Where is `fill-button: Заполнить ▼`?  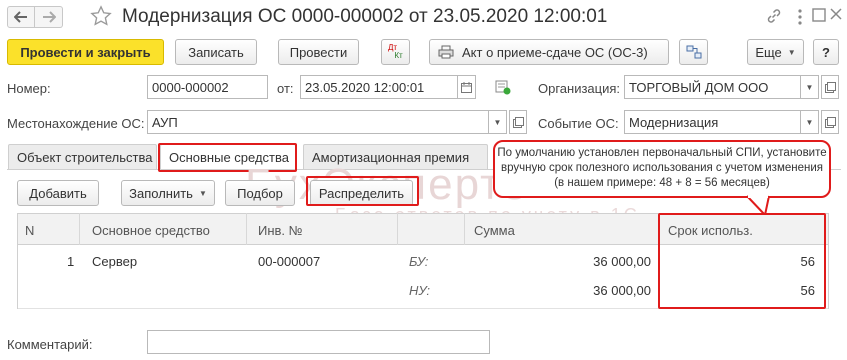
fill-button: Заполнить ▼ is located at coordinates (168, 193).